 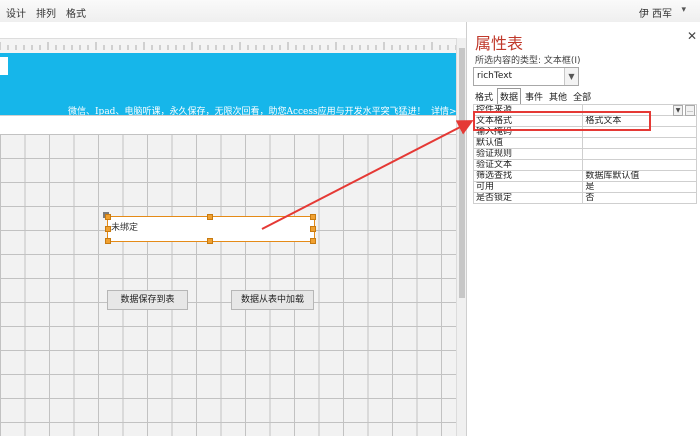 I want to click on tab-event-props: 事件, so click(x=534, y=96).